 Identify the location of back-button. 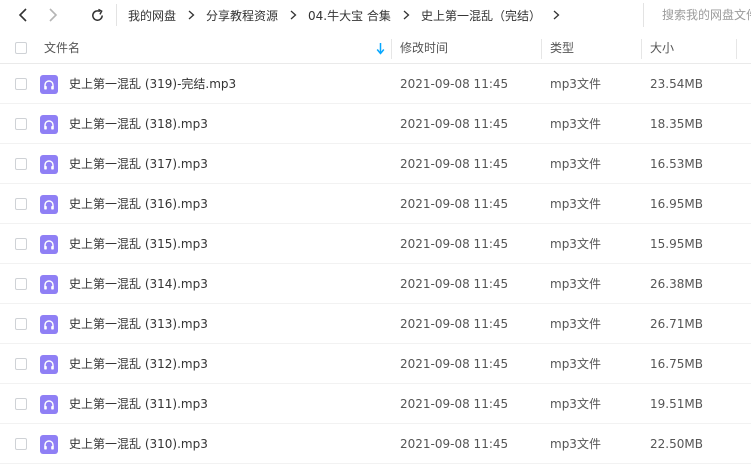
(23, 15).